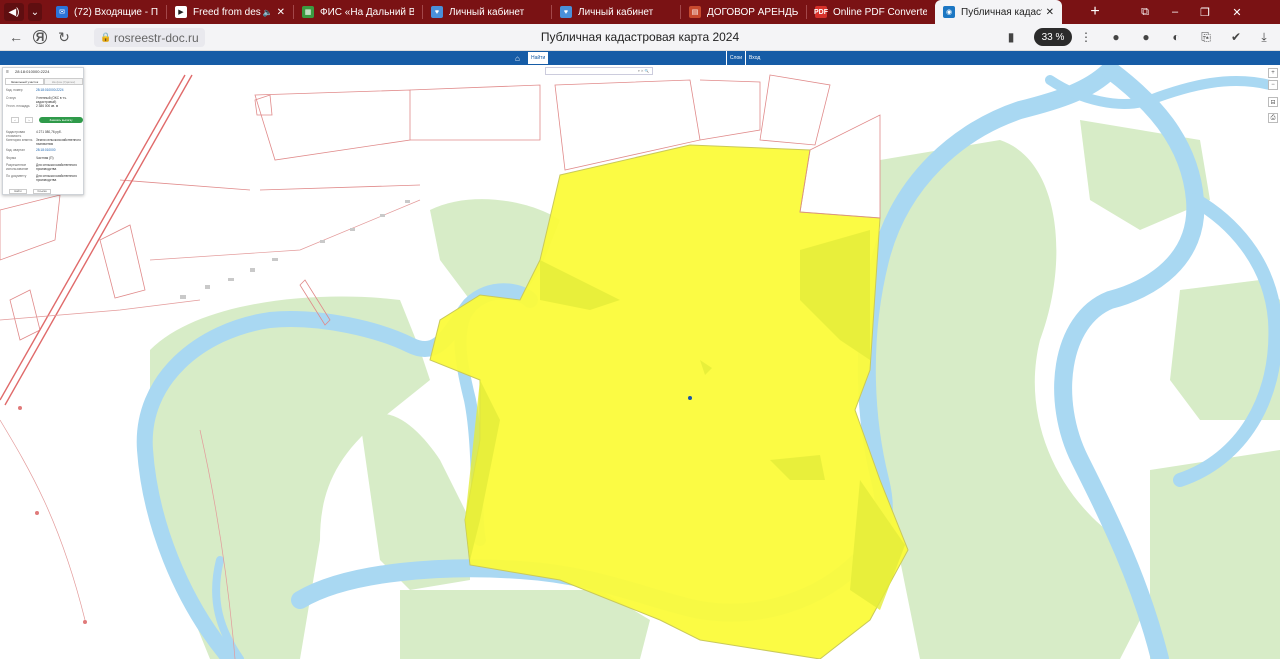 This screenshot has height=659, width=1280. What do you see at coordinates (752, 12) in the screenshot?
I see `tab-title: ДОГОВОР АРЕНДЫ` at bounding box center [752, 12].